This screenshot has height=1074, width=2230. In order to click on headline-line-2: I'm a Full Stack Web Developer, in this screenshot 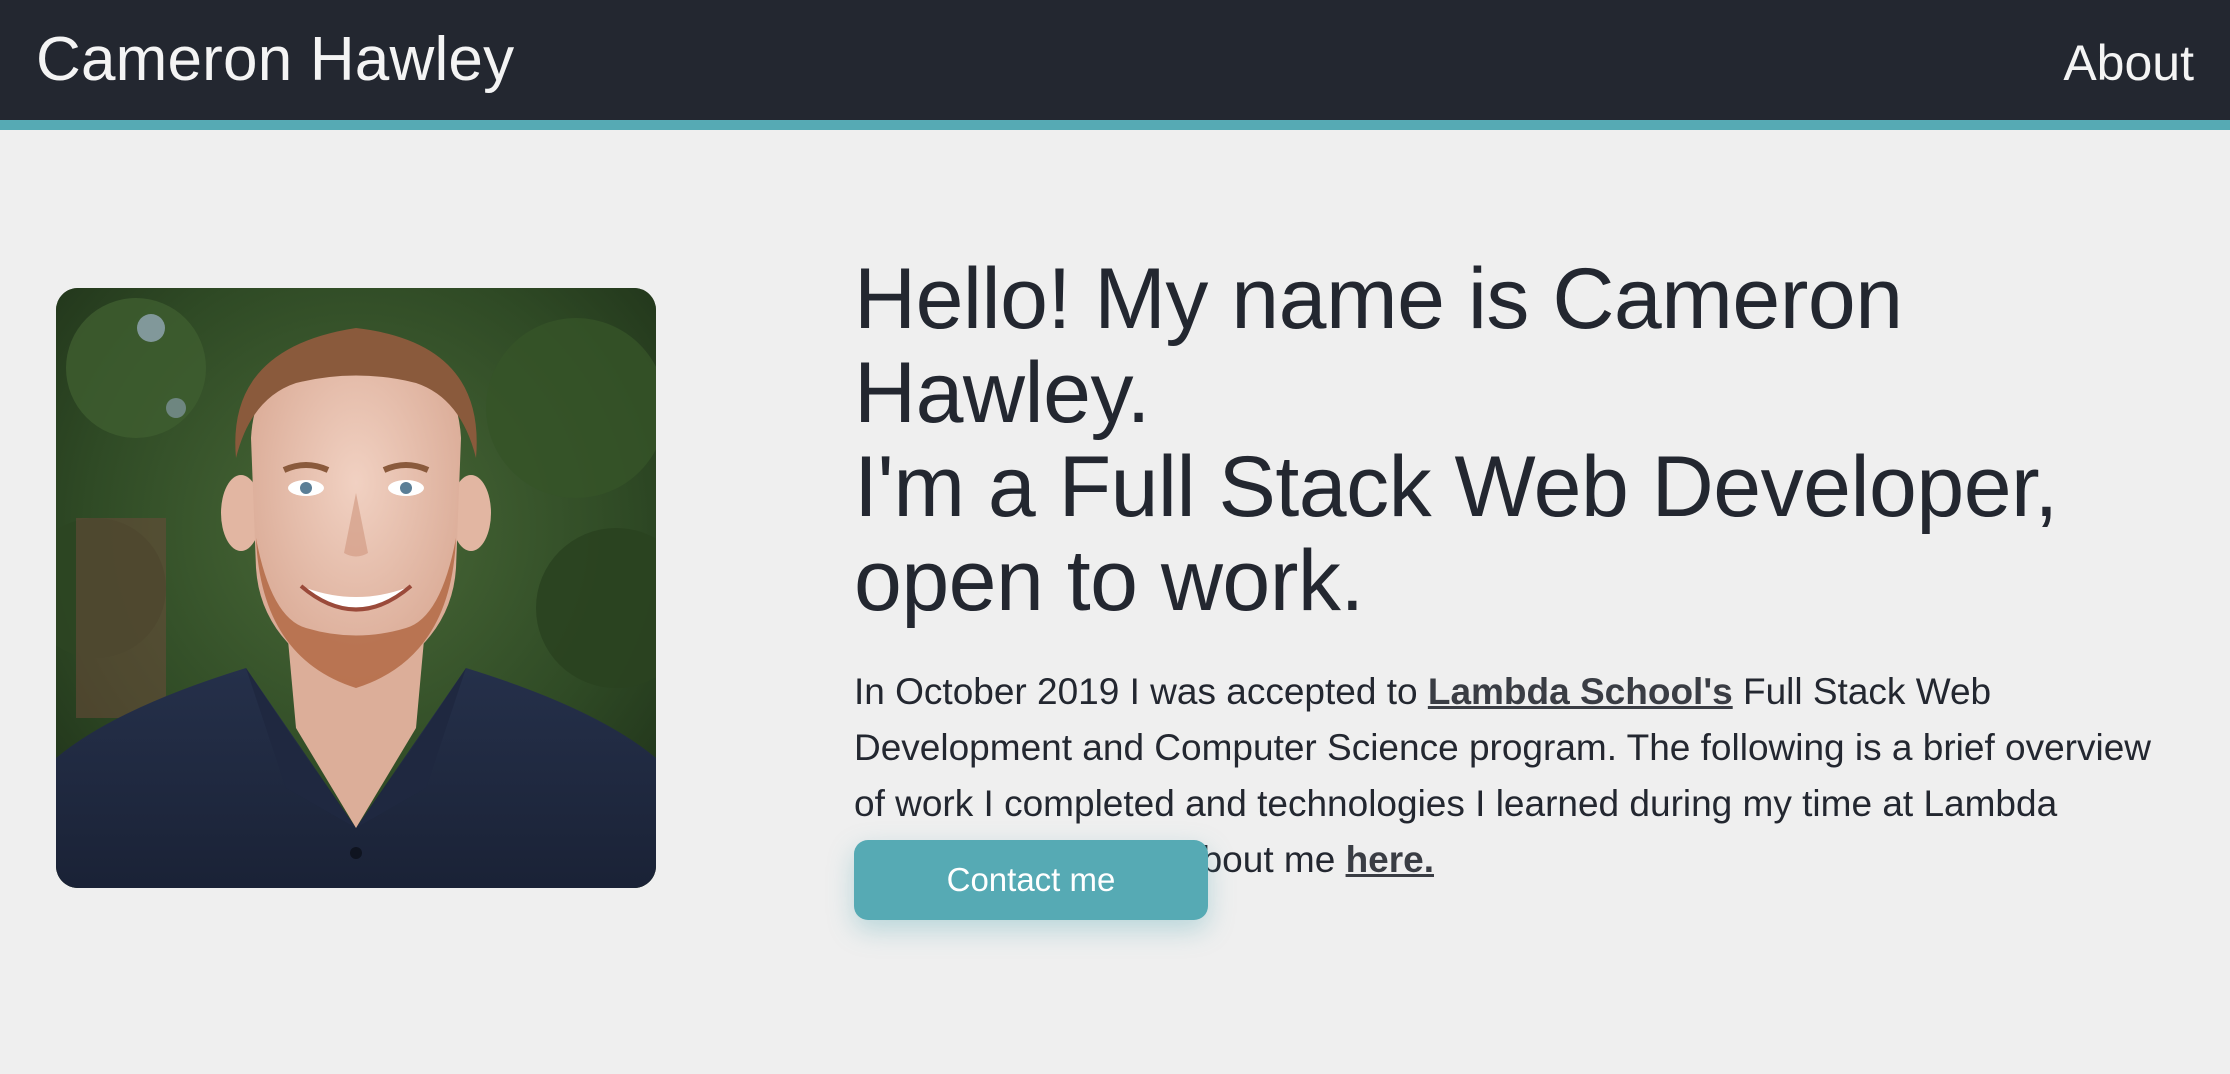, I will do `click(1456, 487)`.